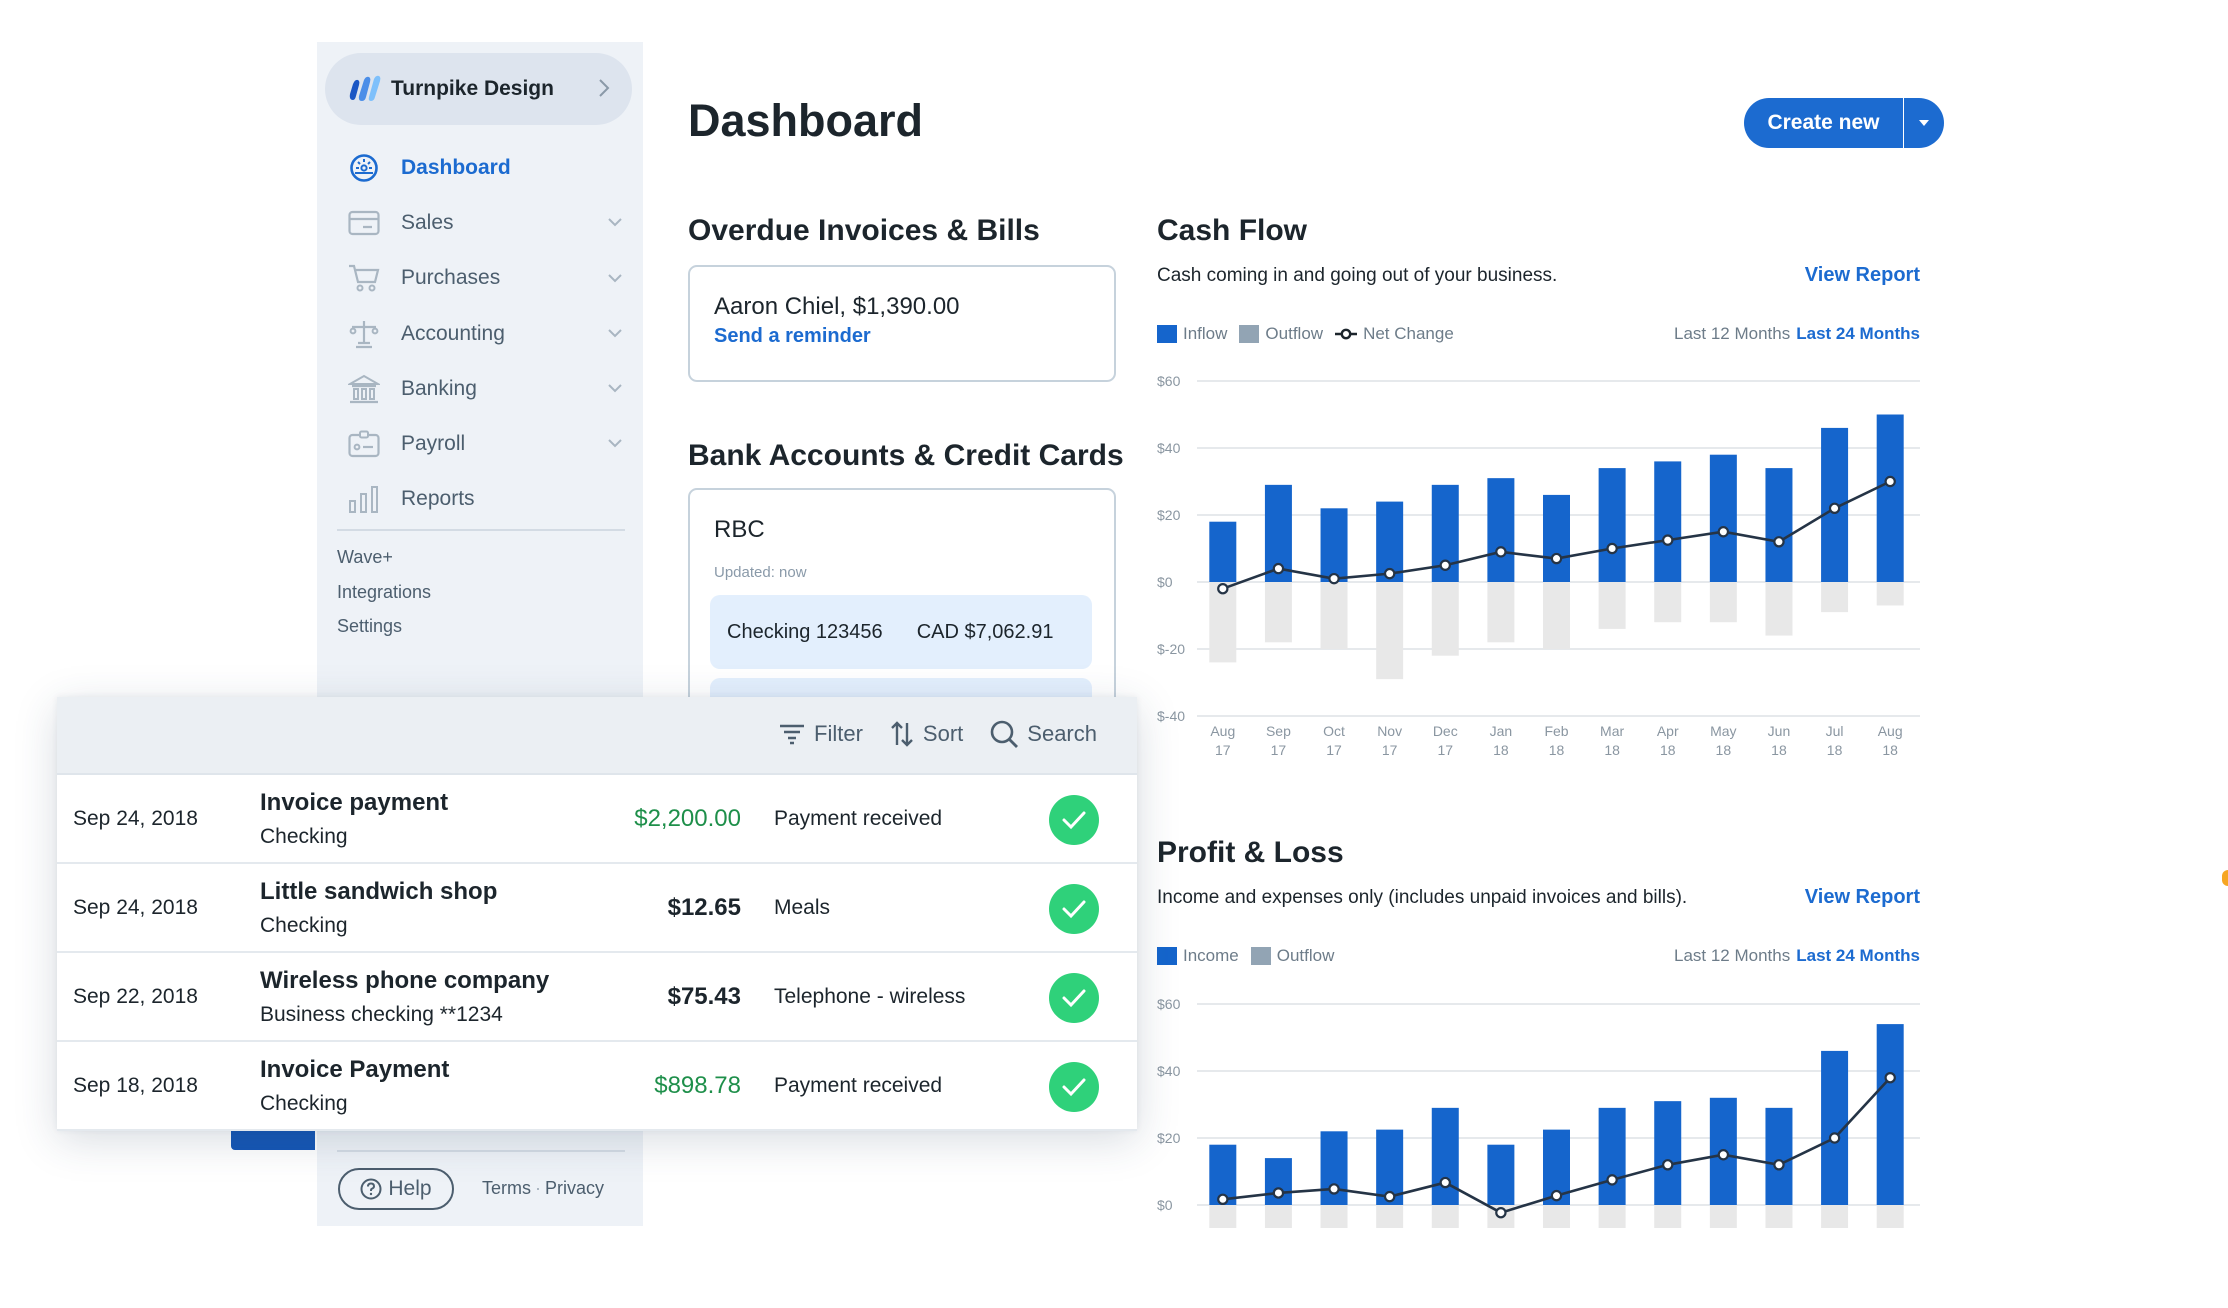 The image size is (2228, 1308). What do you see at coordinates (433, 444) in the screenshot?
I see `sidebar-item-label: Payroll` at bounding box center [433, 444].